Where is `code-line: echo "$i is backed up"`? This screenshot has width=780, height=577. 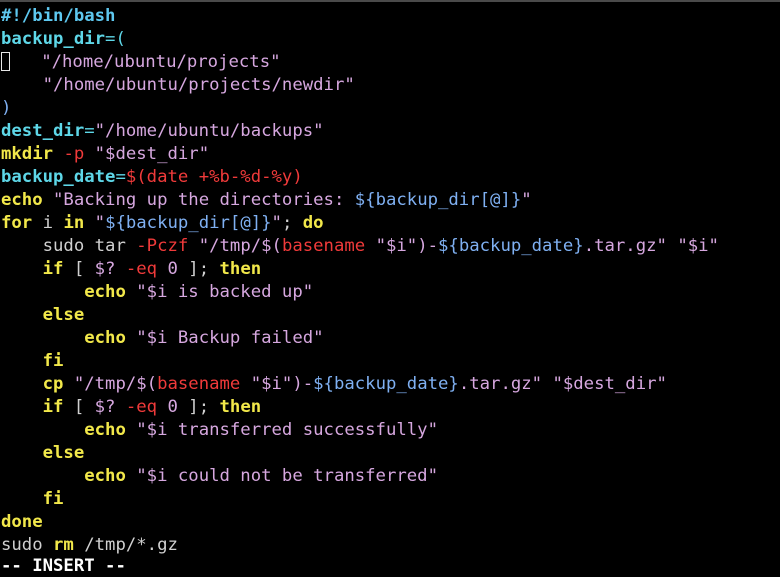
code-line: echo "$i is backed up" is located at coordinates (157, 292).